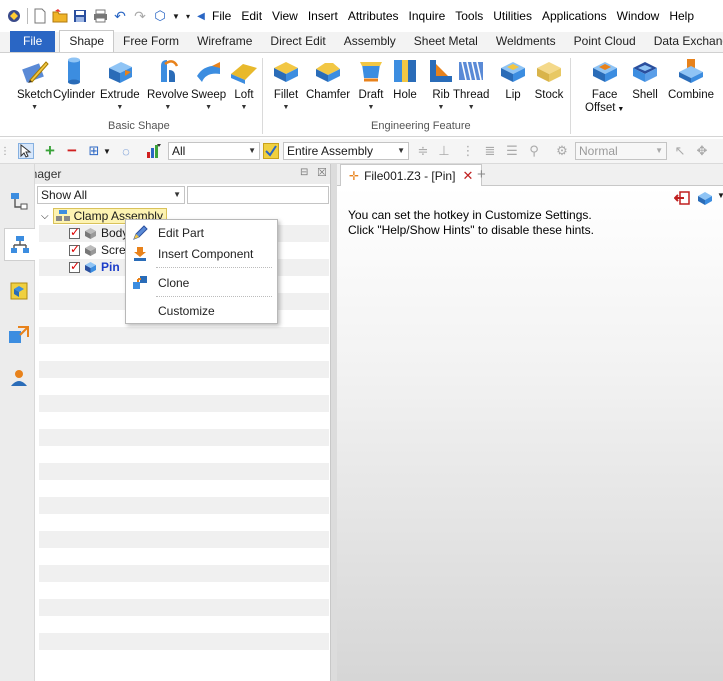 The width and height of the screenshot is (723, 681). What do you see at coordinates (221, 16) in the screenshot?
I see `menu-file: File` at bounding box center [221, 16].